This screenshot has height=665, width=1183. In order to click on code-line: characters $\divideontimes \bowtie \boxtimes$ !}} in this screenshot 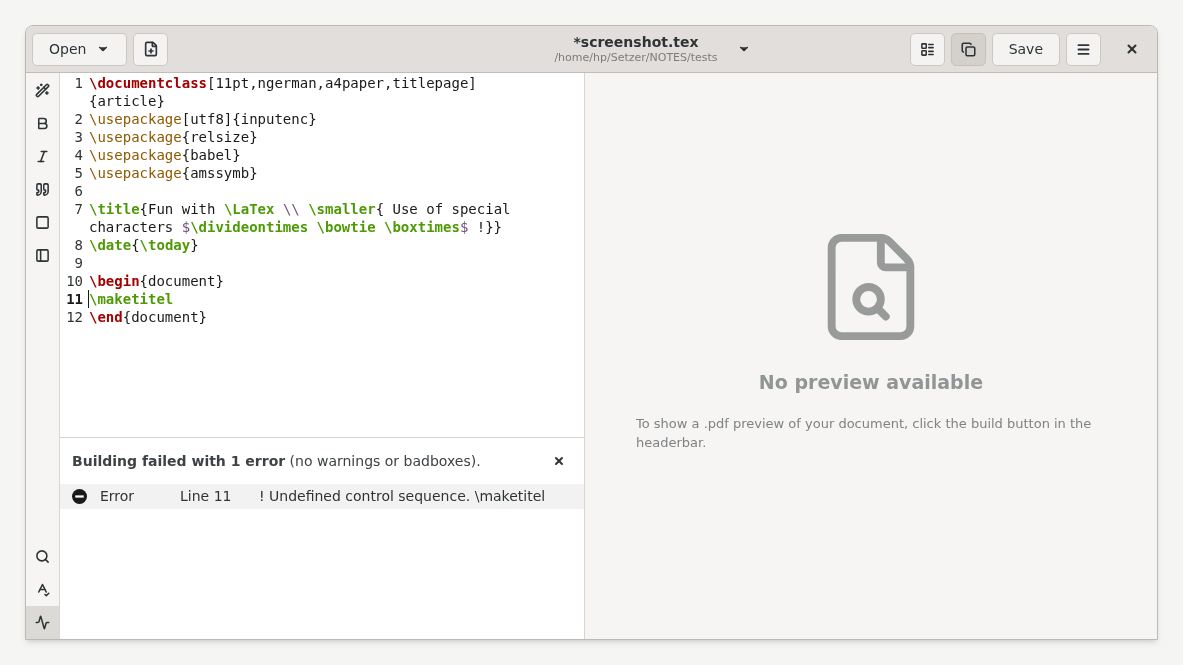, I will do `click(296, 227)`.